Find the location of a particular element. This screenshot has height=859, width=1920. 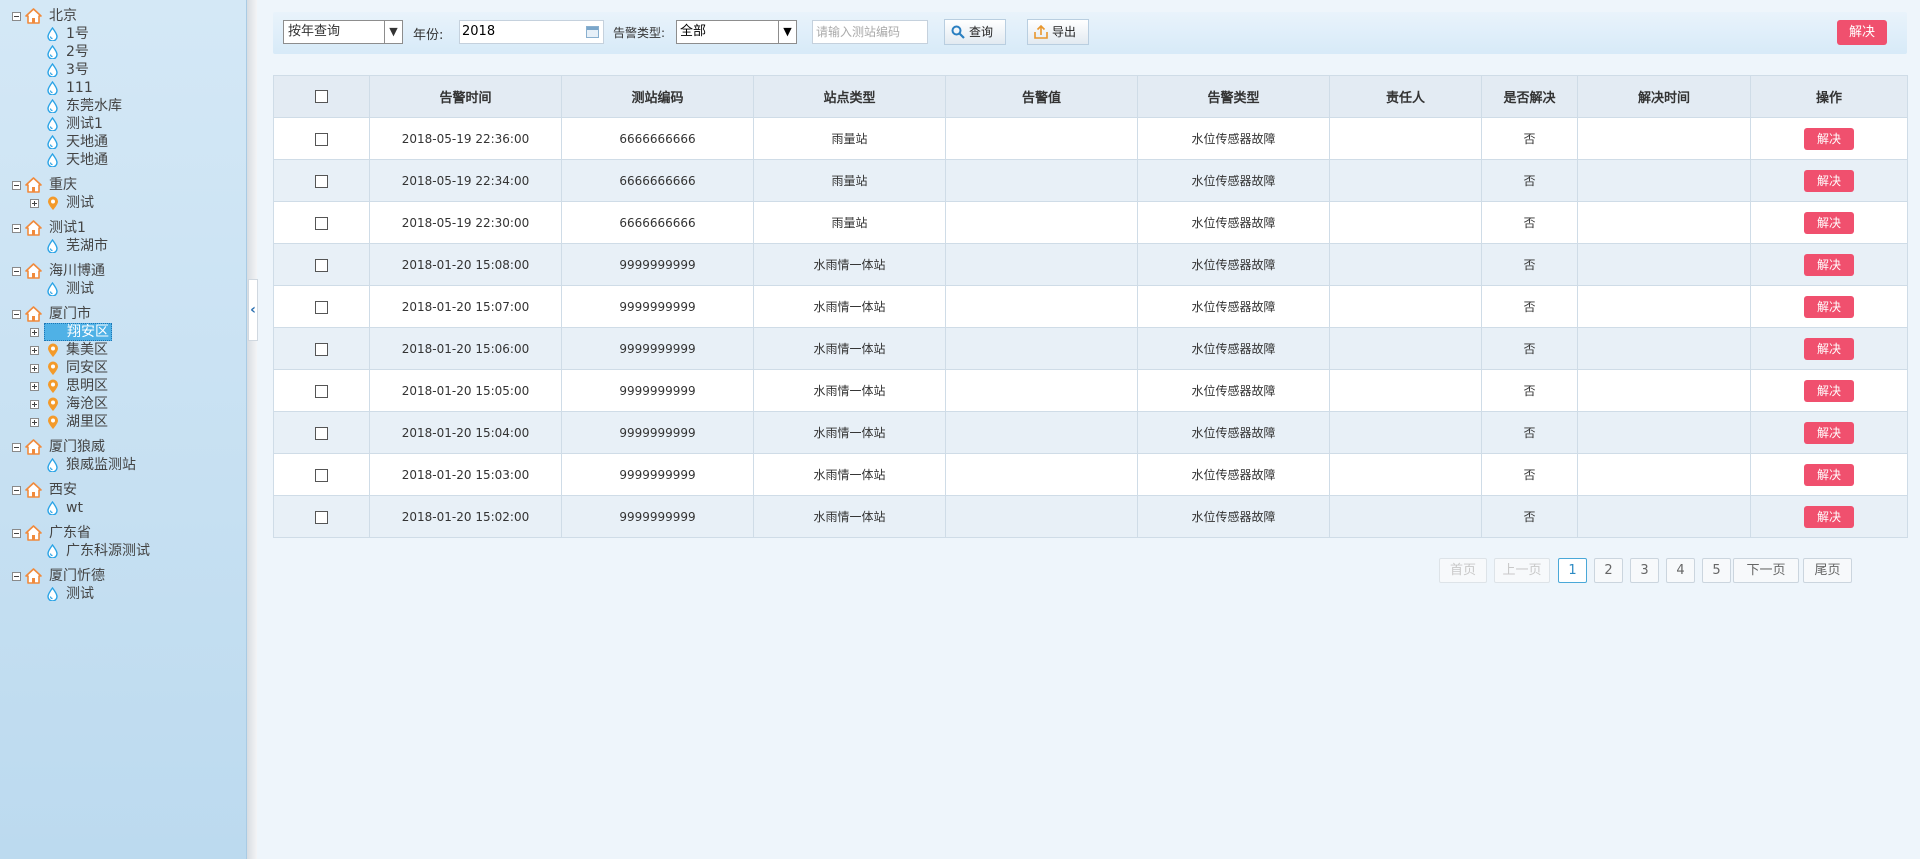

tree-node-root: 重庆 is located at coordinates (123, 185).